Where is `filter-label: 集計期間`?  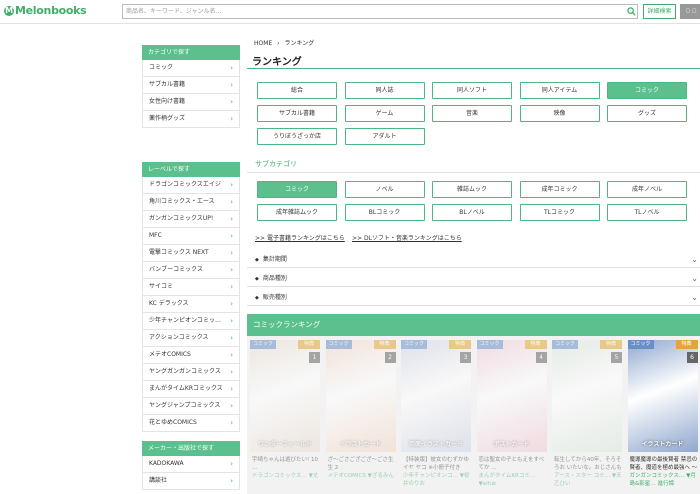
filter-label: 集計期間 is located at coordinates (274, 259).